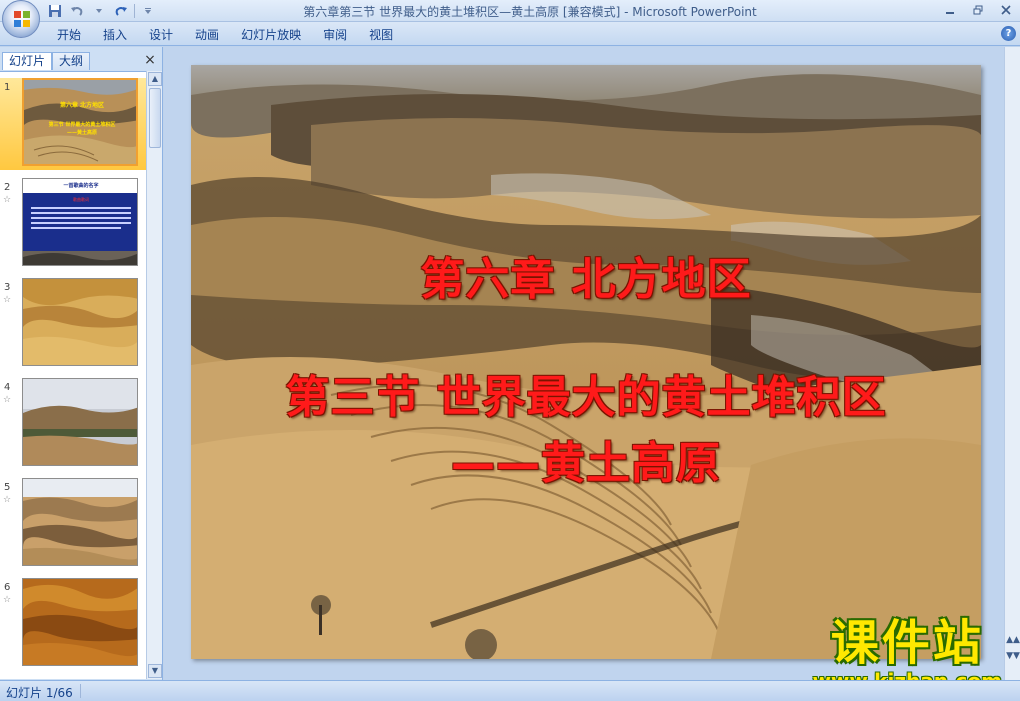 This screenshot has height=701, width=1020. I want to click on save-icon, so click(55, 11).